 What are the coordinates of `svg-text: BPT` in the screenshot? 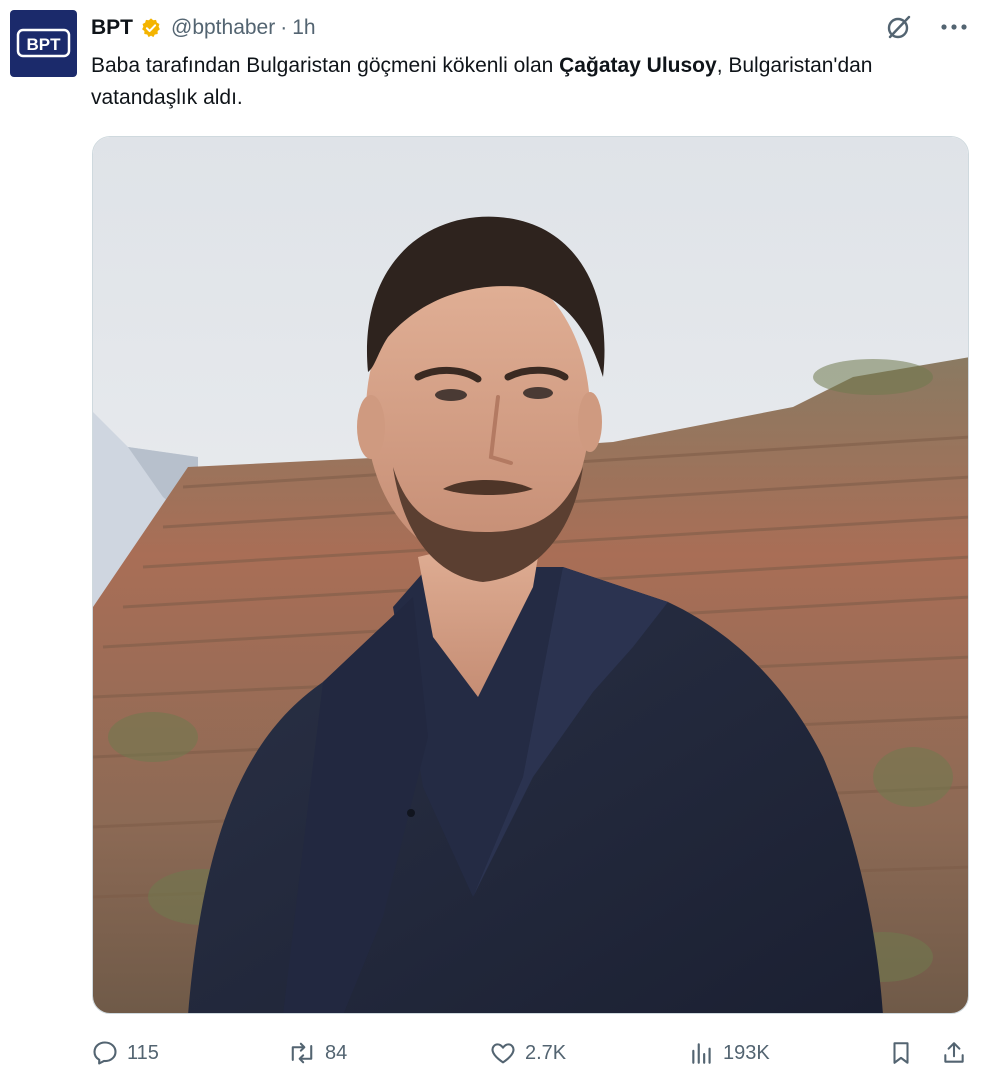 It's located at (44, 44).